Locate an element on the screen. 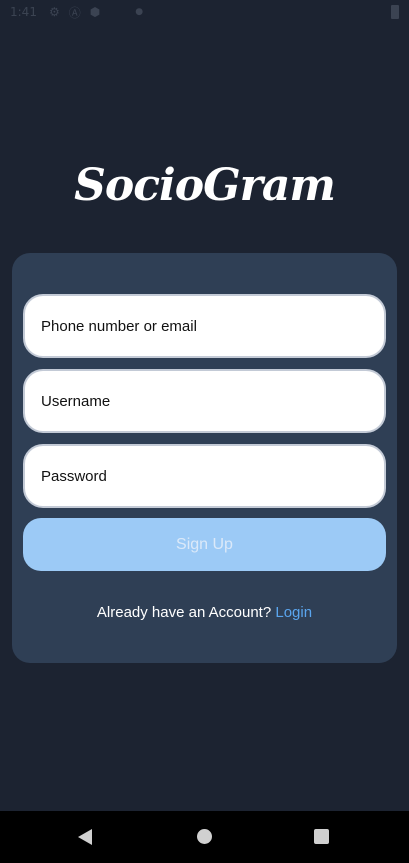 This screenshot has height=863, width=409. home-icon is located at coordinates (204, 836).